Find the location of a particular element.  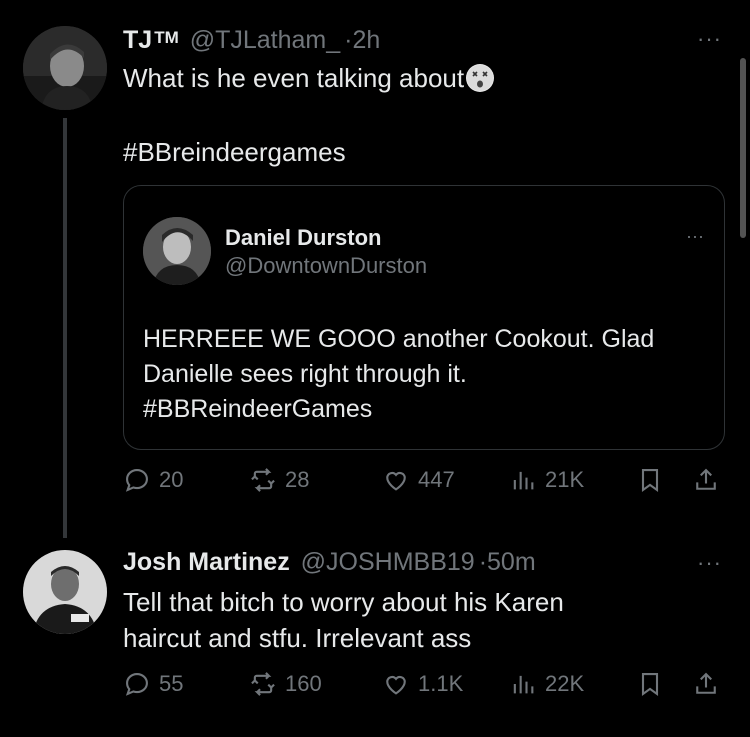

repost-button: 160 is located at coordinates (285, 684).